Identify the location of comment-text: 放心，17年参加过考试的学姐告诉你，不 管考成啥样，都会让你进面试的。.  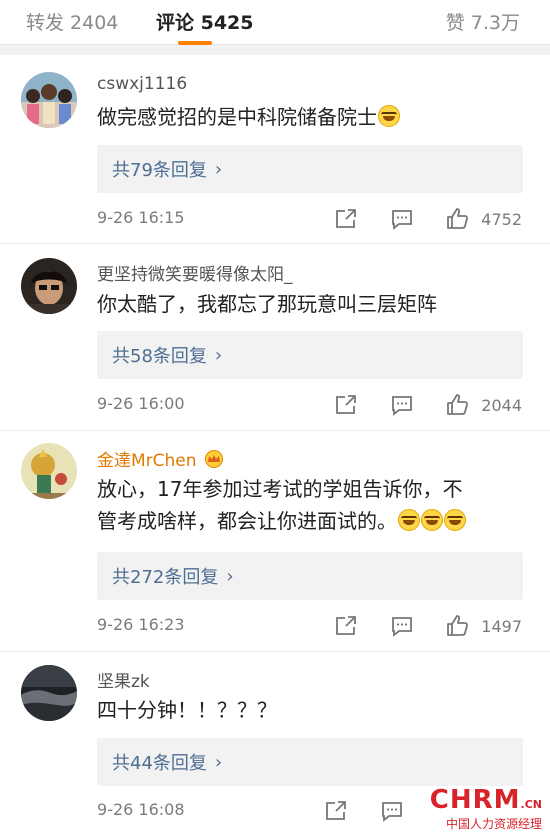
(308, 505).